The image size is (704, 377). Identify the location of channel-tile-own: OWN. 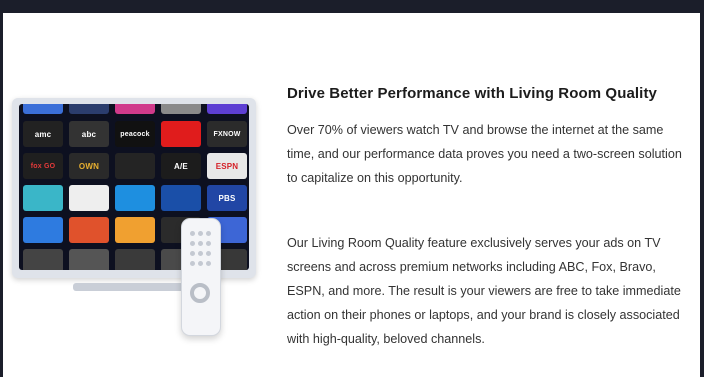
(89, 166).